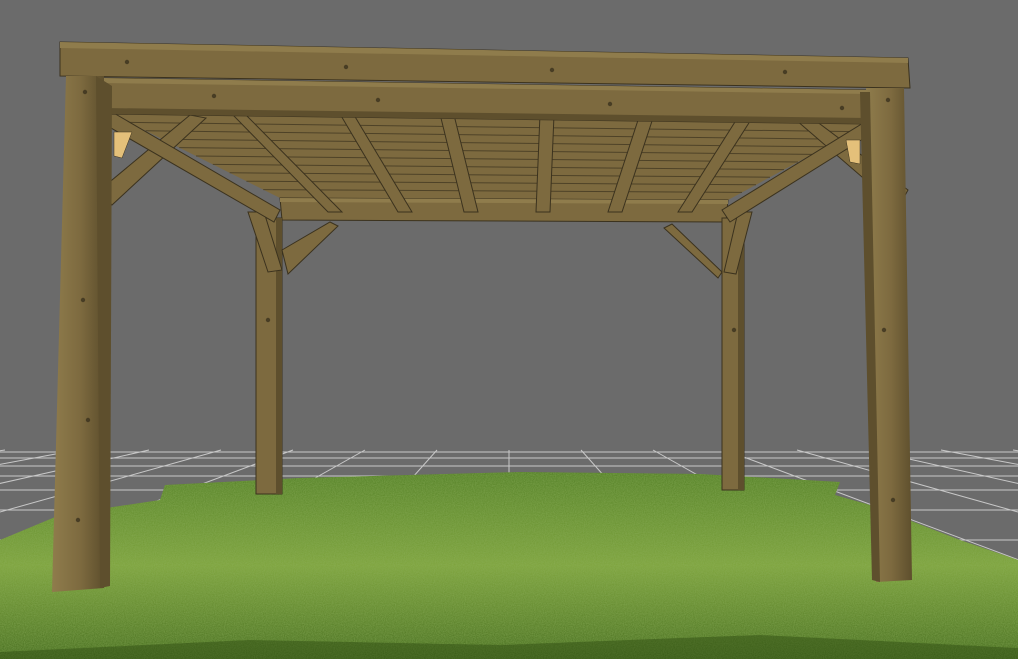  I want to click on back-beam, so click(504, 210).